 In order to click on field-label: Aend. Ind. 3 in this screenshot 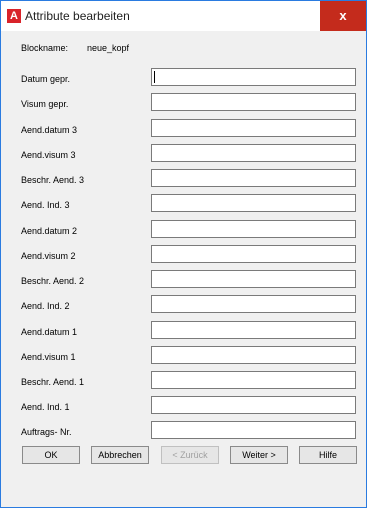, I will do `click(45, 205)`.